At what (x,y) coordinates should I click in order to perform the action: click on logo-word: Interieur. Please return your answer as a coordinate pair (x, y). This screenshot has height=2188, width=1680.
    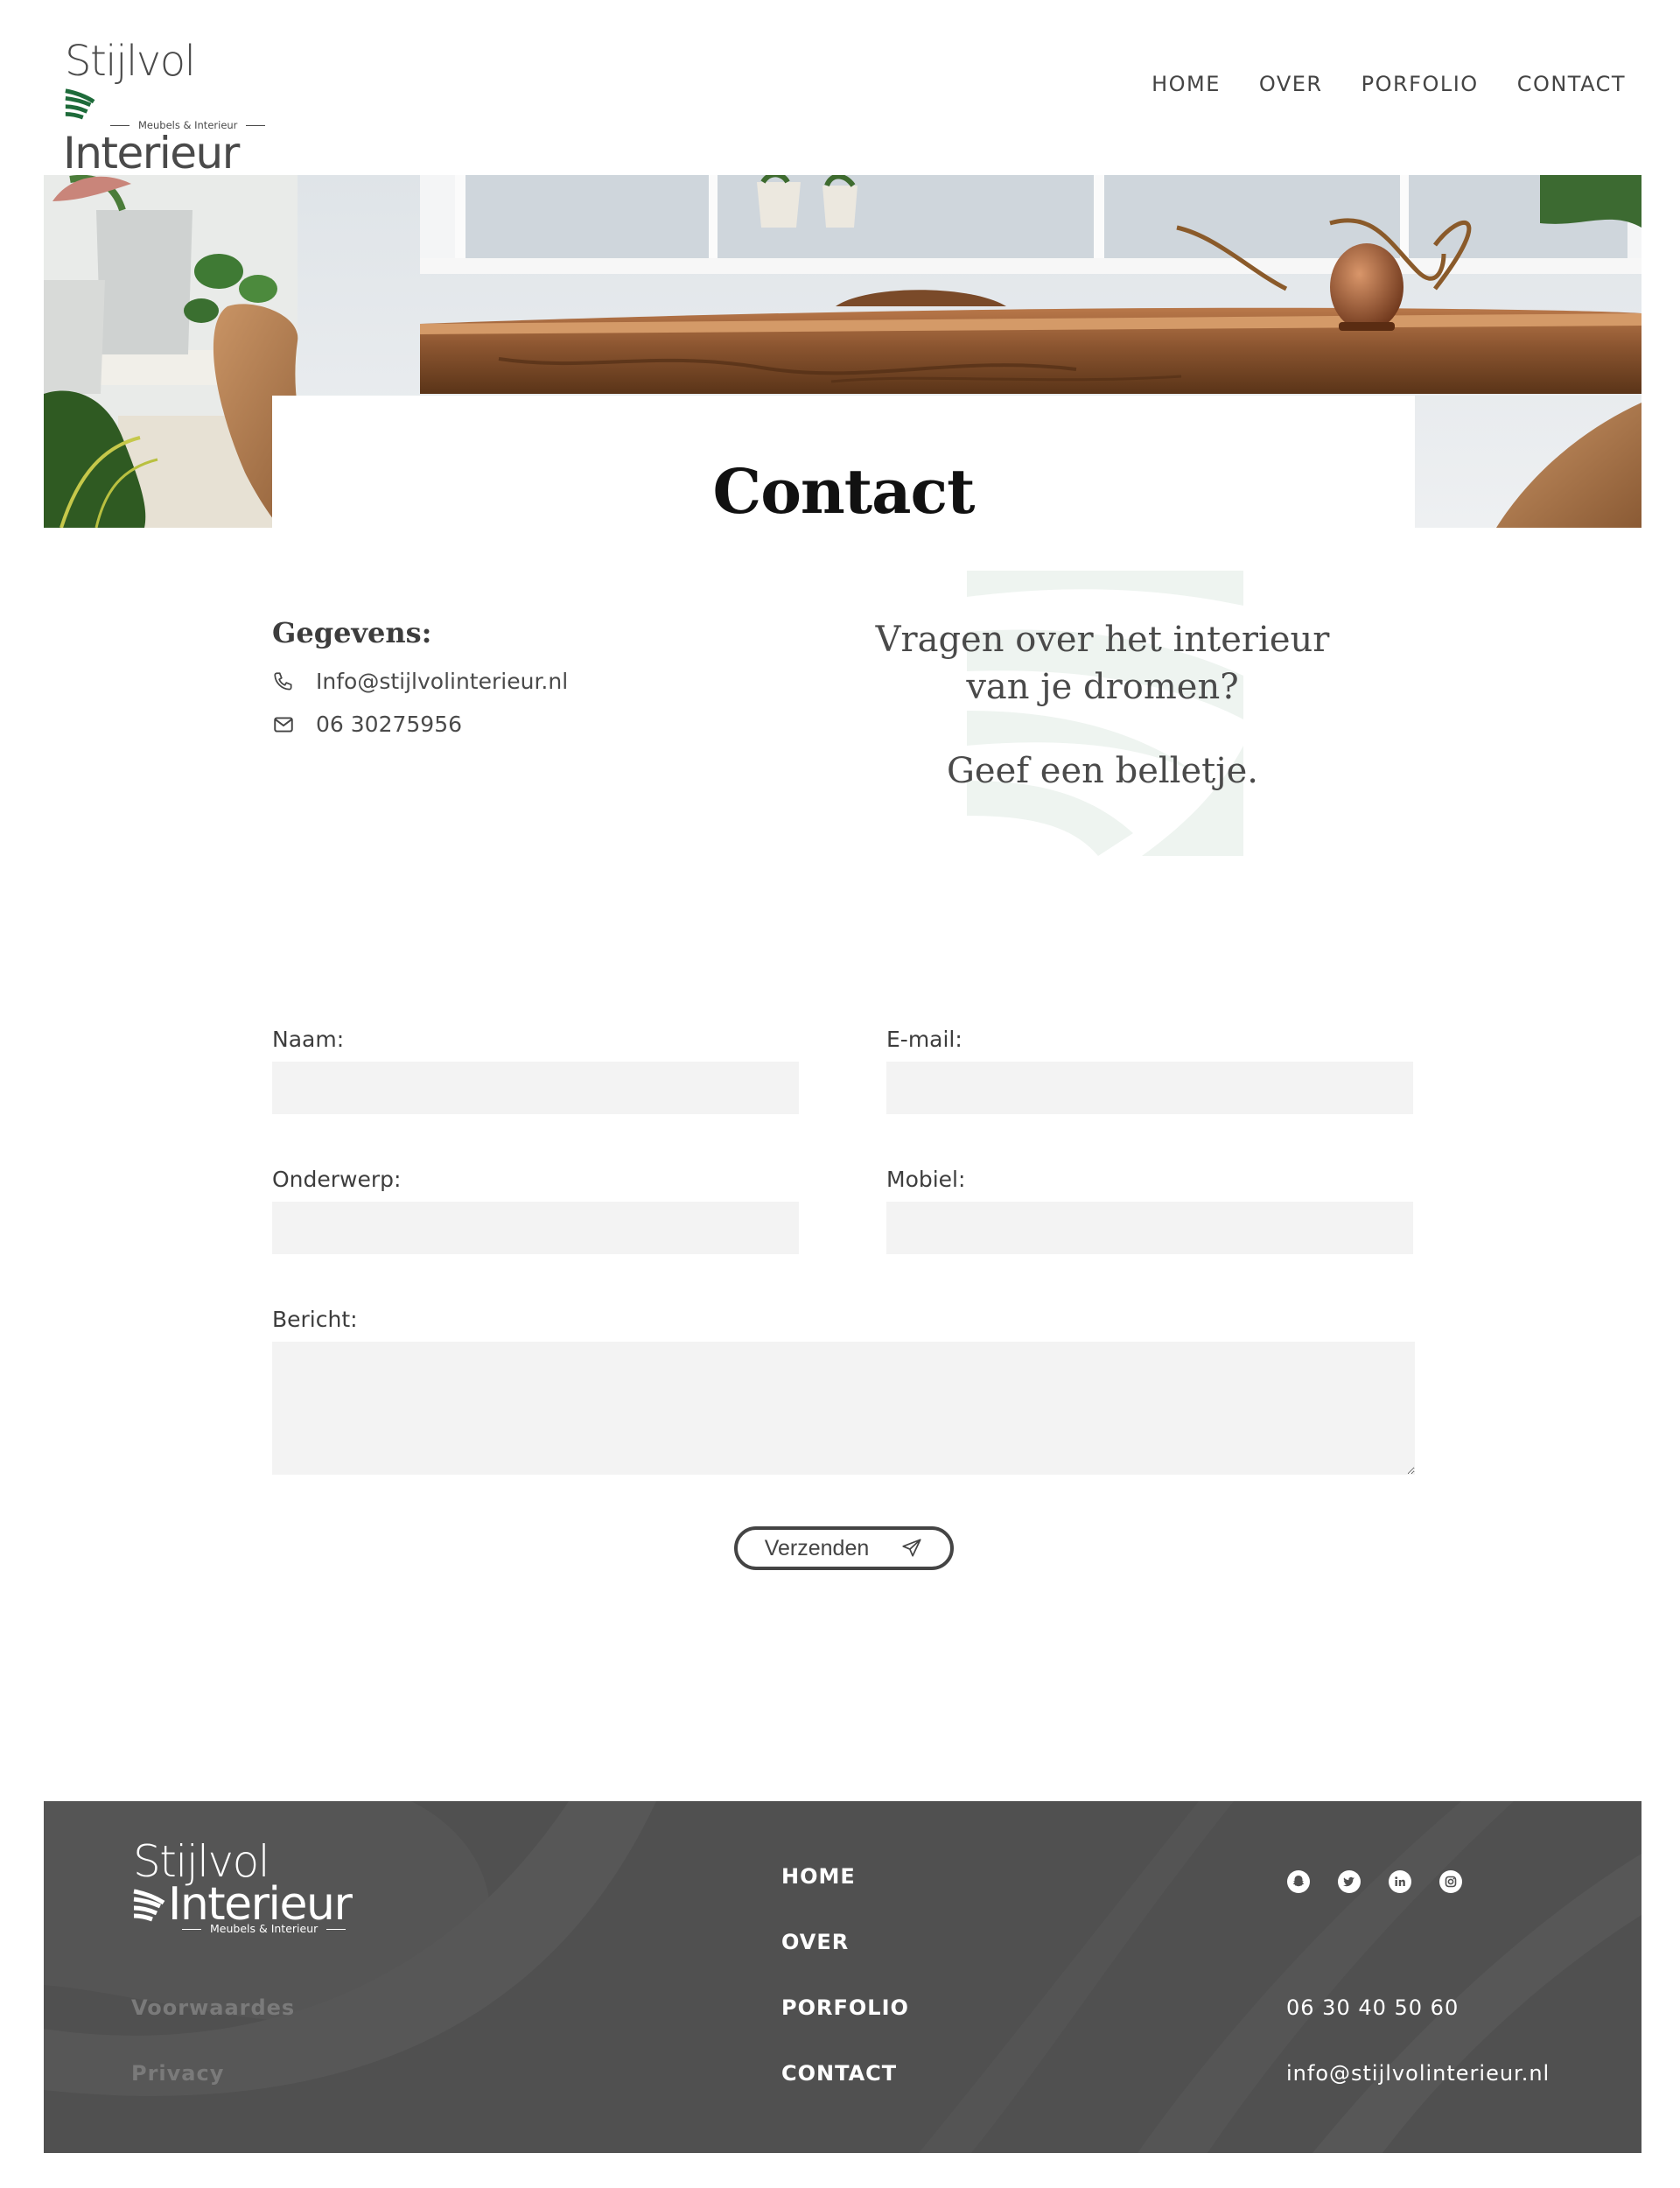
    Looking at the image, I should click on (151, 154).